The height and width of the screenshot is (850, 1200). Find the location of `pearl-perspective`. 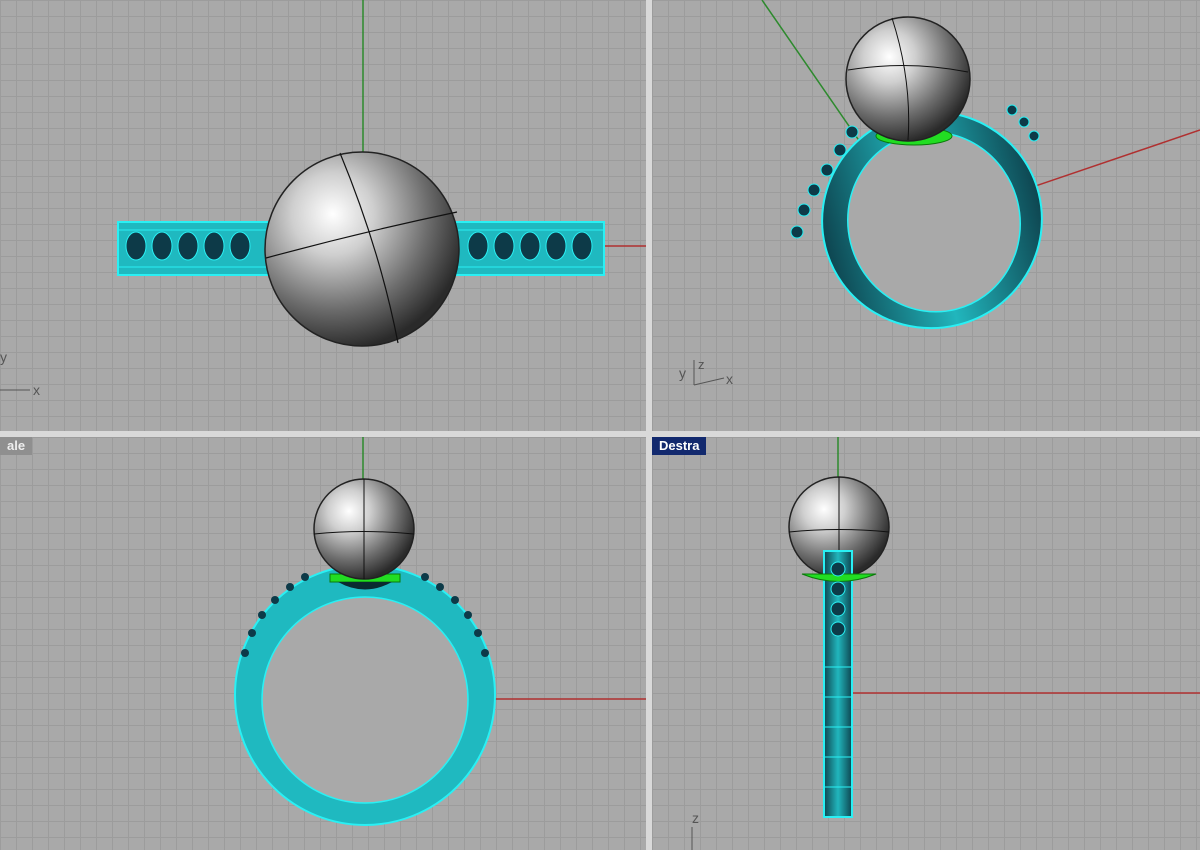

pearl-perspective is located at coordinates (908, 79).